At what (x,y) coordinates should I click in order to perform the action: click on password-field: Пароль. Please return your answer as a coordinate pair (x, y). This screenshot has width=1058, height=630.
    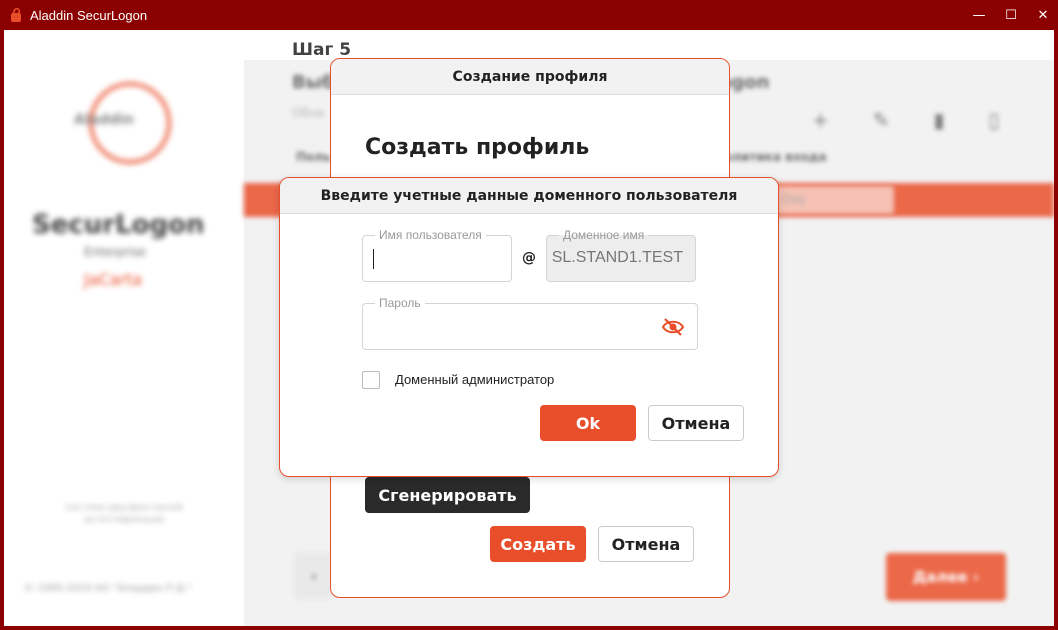
    Looking at the image, I should click on (530, 323).